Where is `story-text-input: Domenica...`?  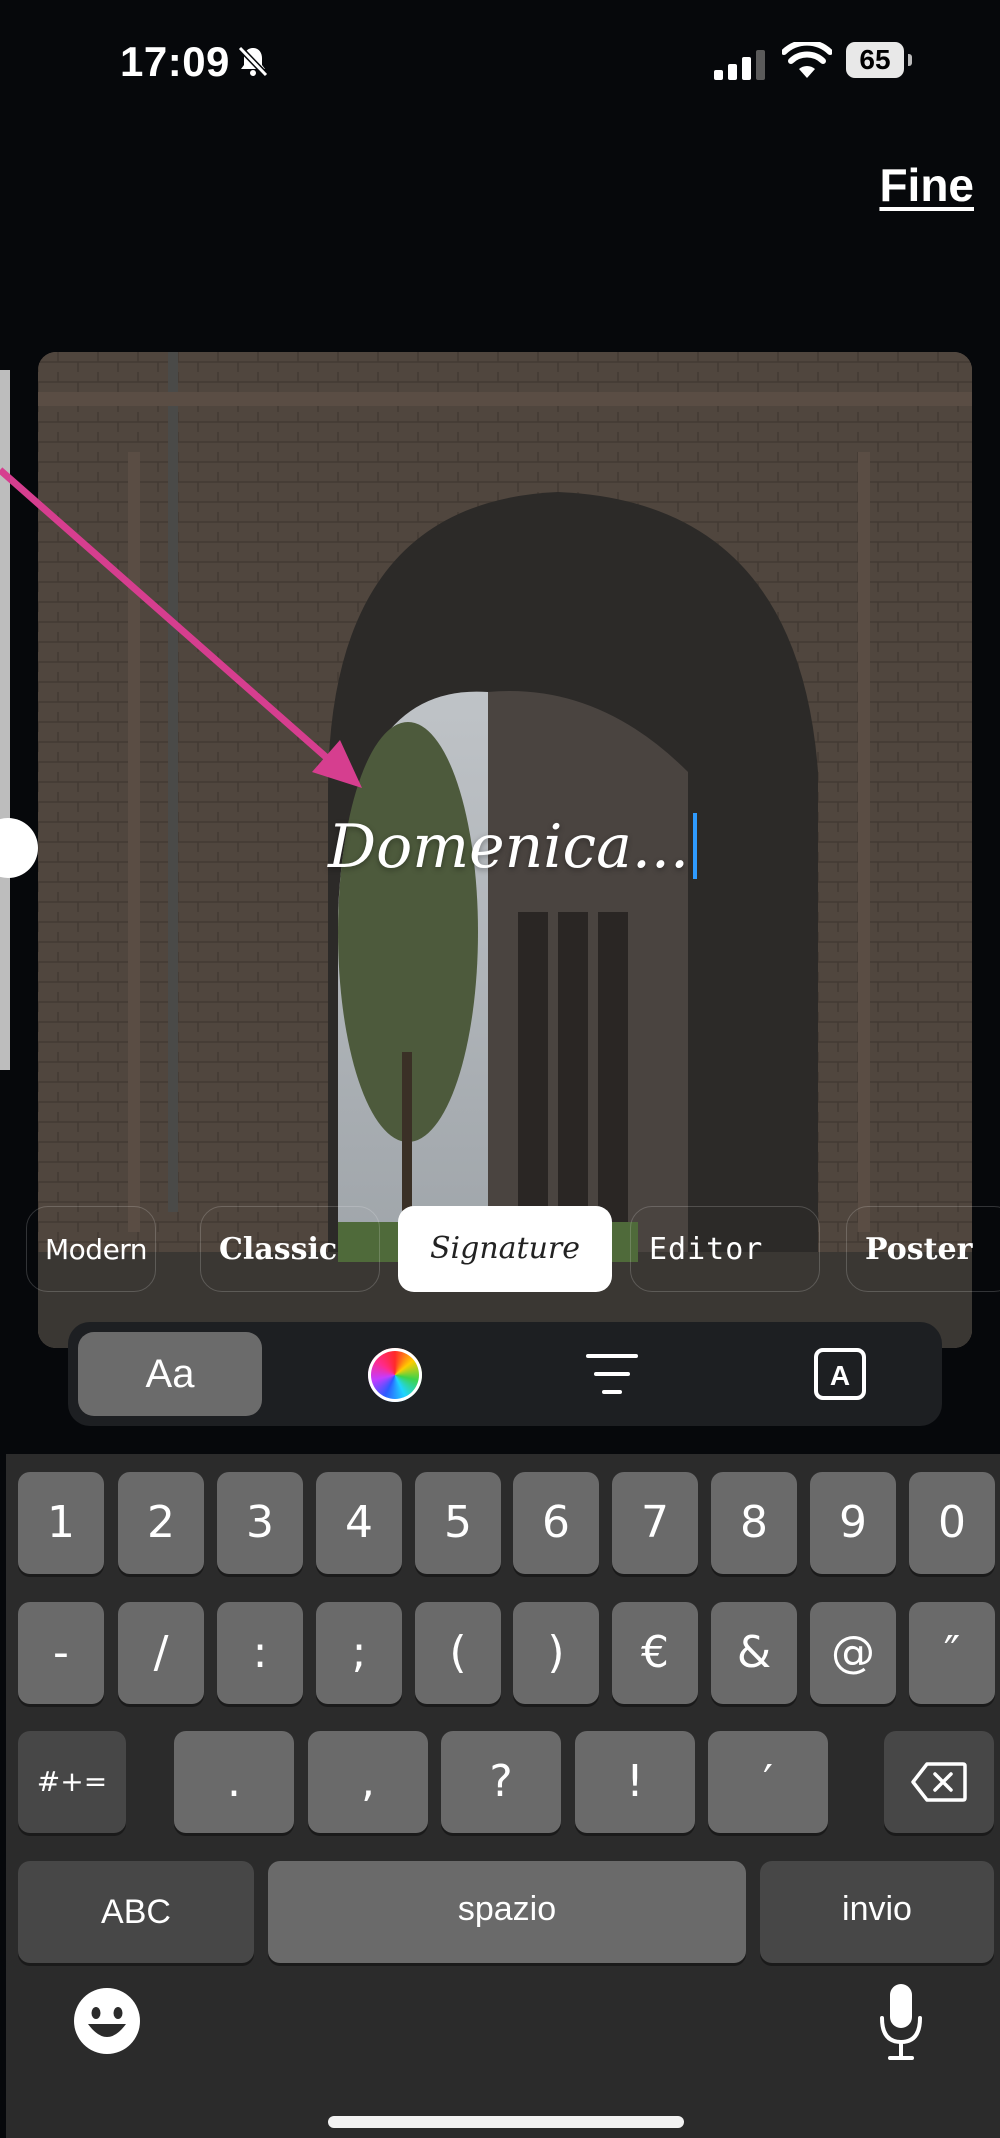 story-text-input: Domenica... is located at coordinates (513, 847).